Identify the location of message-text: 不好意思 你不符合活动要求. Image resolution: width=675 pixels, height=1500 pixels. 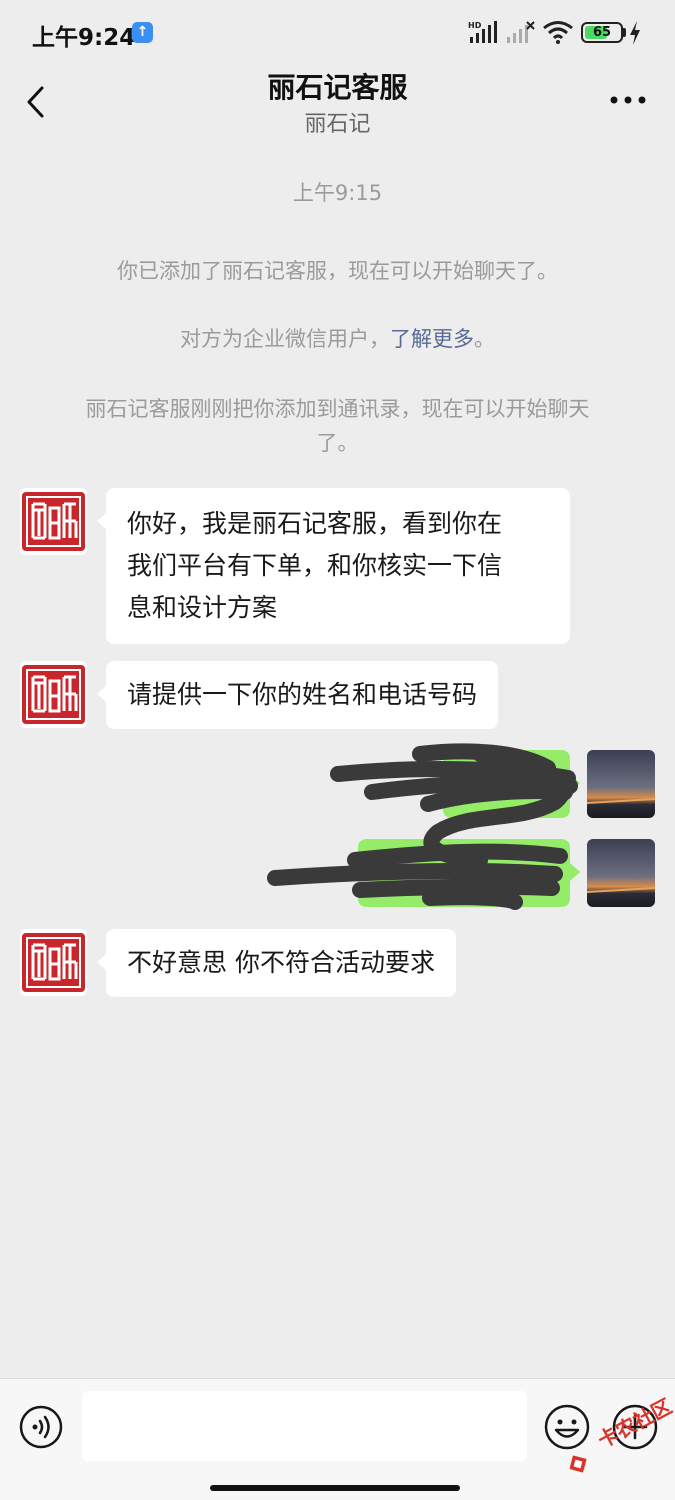
(281, 962).